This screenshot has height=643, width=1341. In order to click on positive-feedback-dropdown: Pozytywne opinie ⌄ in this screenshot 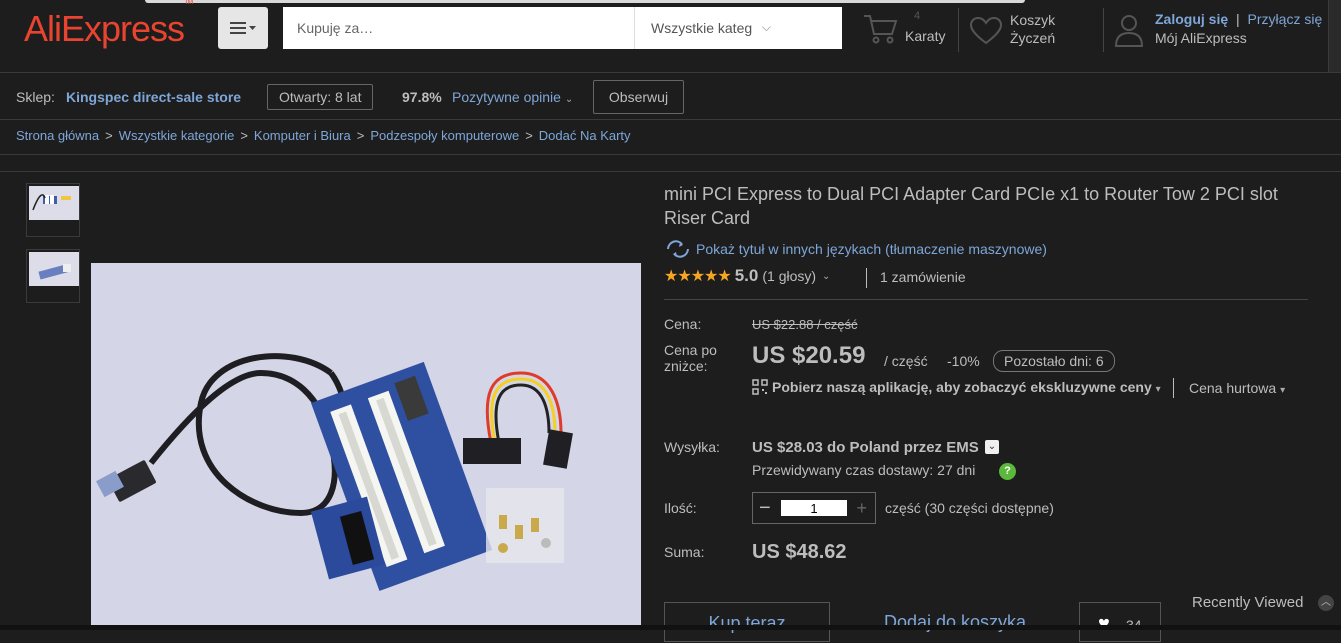, I will do `click(512, 97)`.